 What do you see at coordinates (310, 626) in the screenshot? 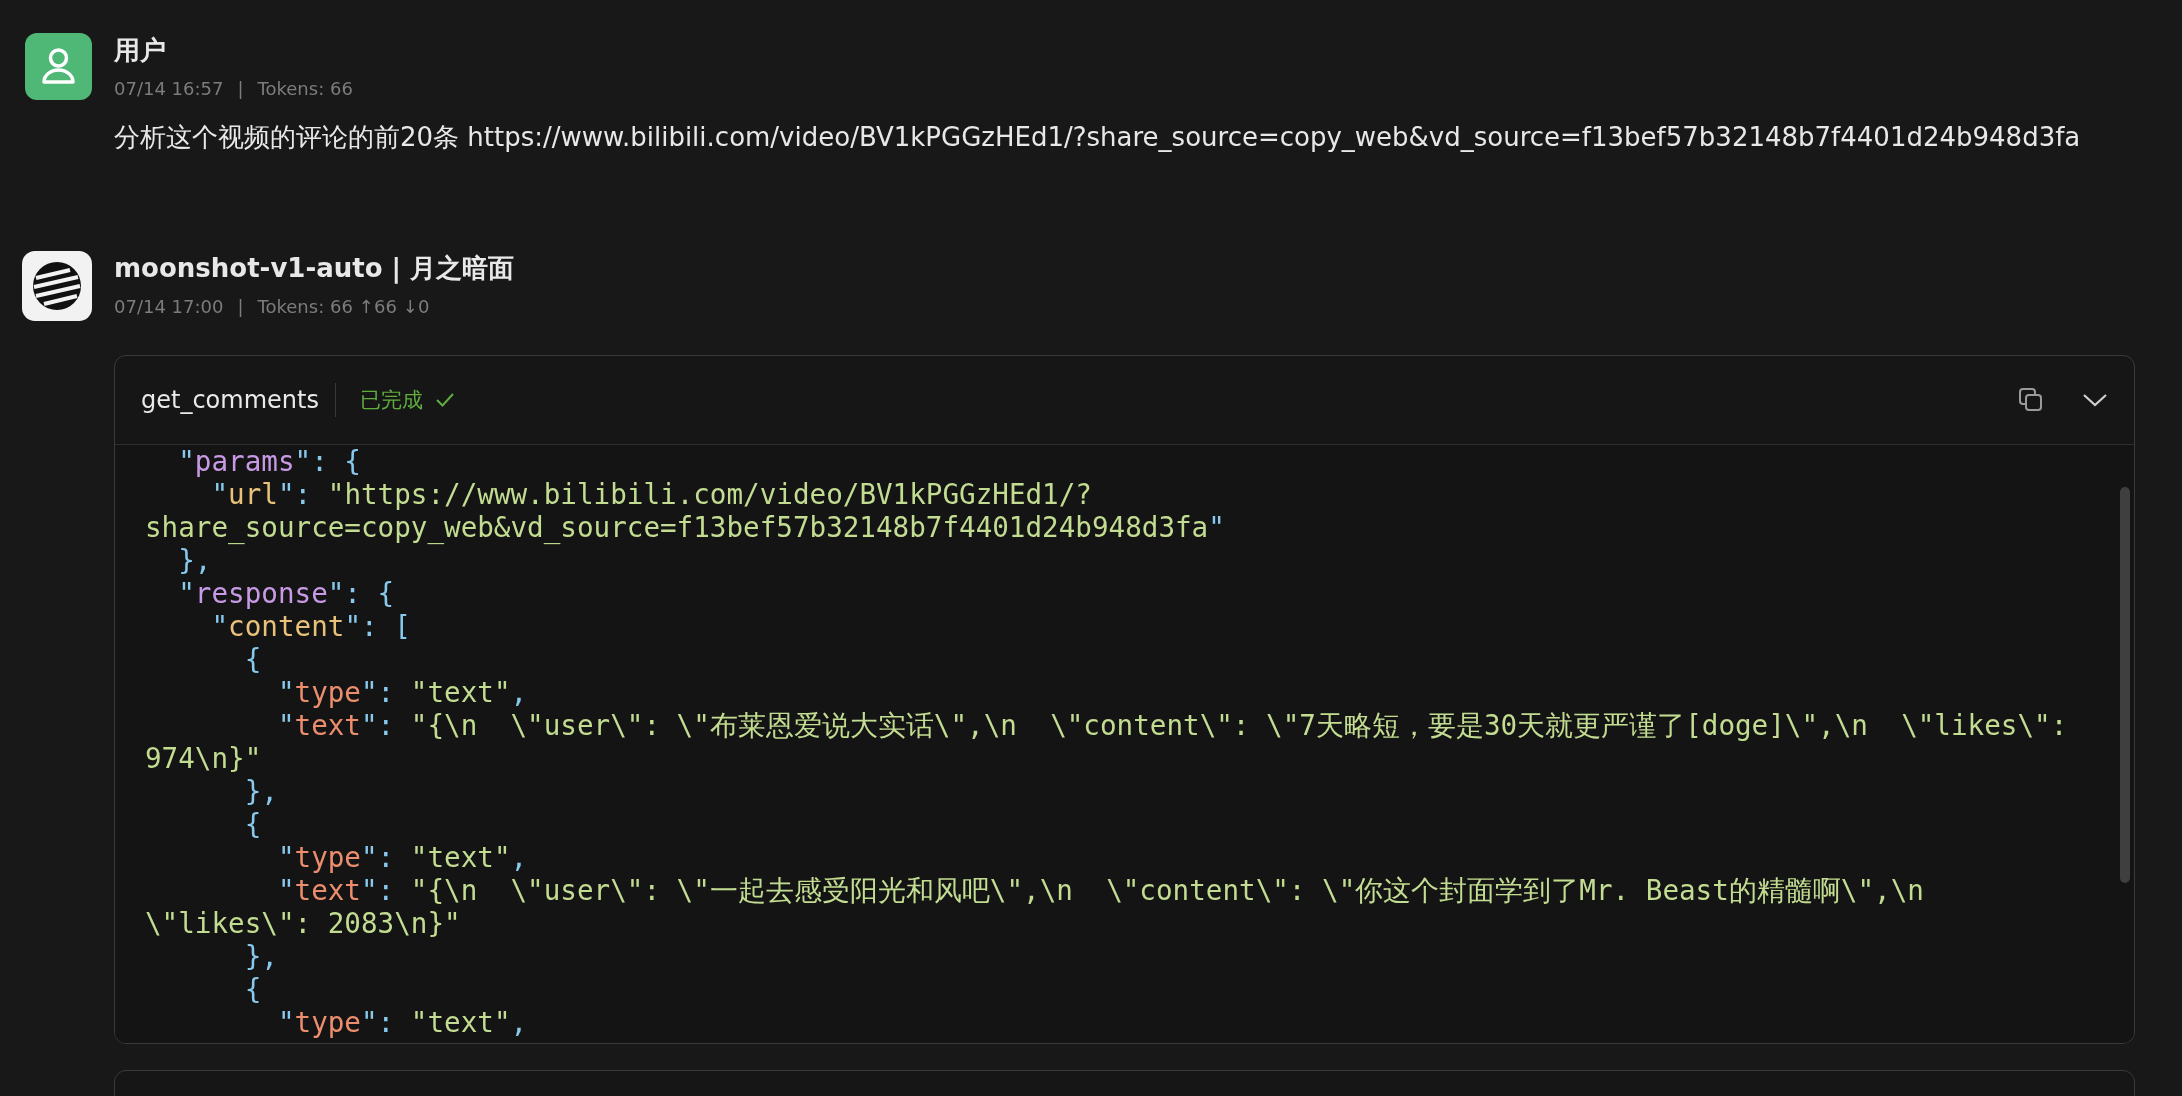
I see `code-line: "content": [` at bounding box center [310, 626].